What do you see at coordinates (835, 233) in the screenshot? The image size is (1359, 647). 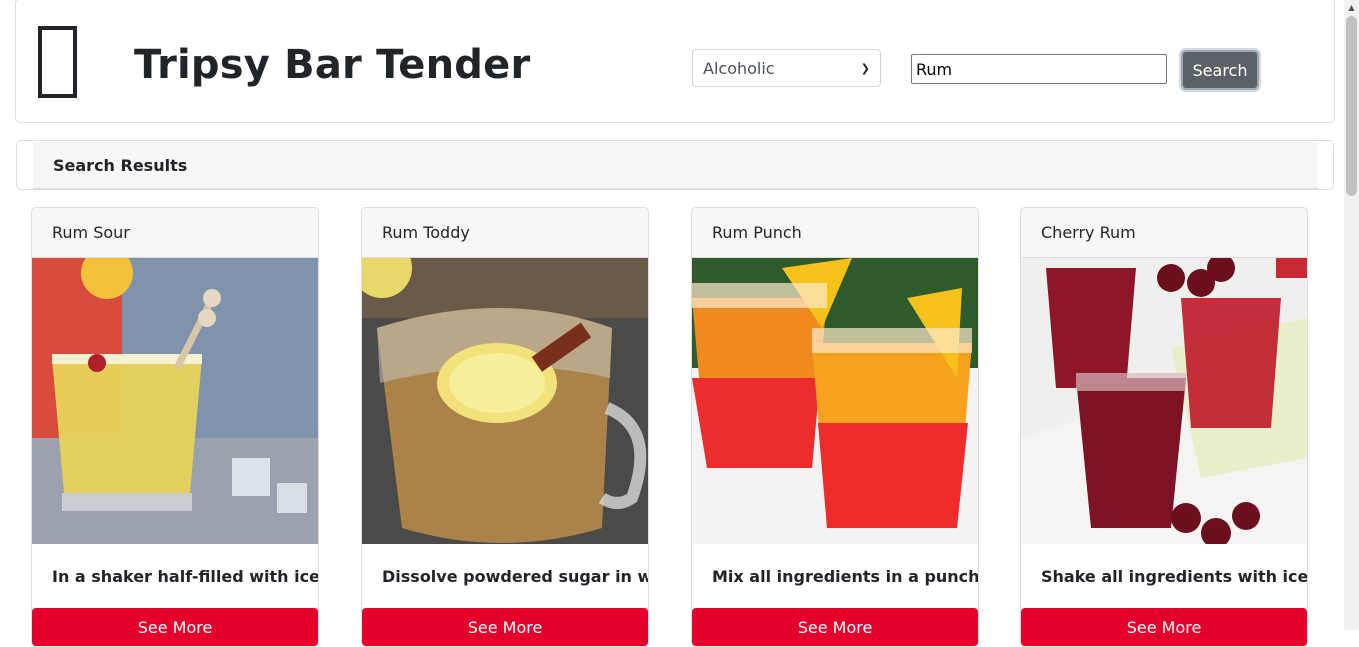 I see `drink-card-title: Rum Punch` at bounding box center [835, 233].